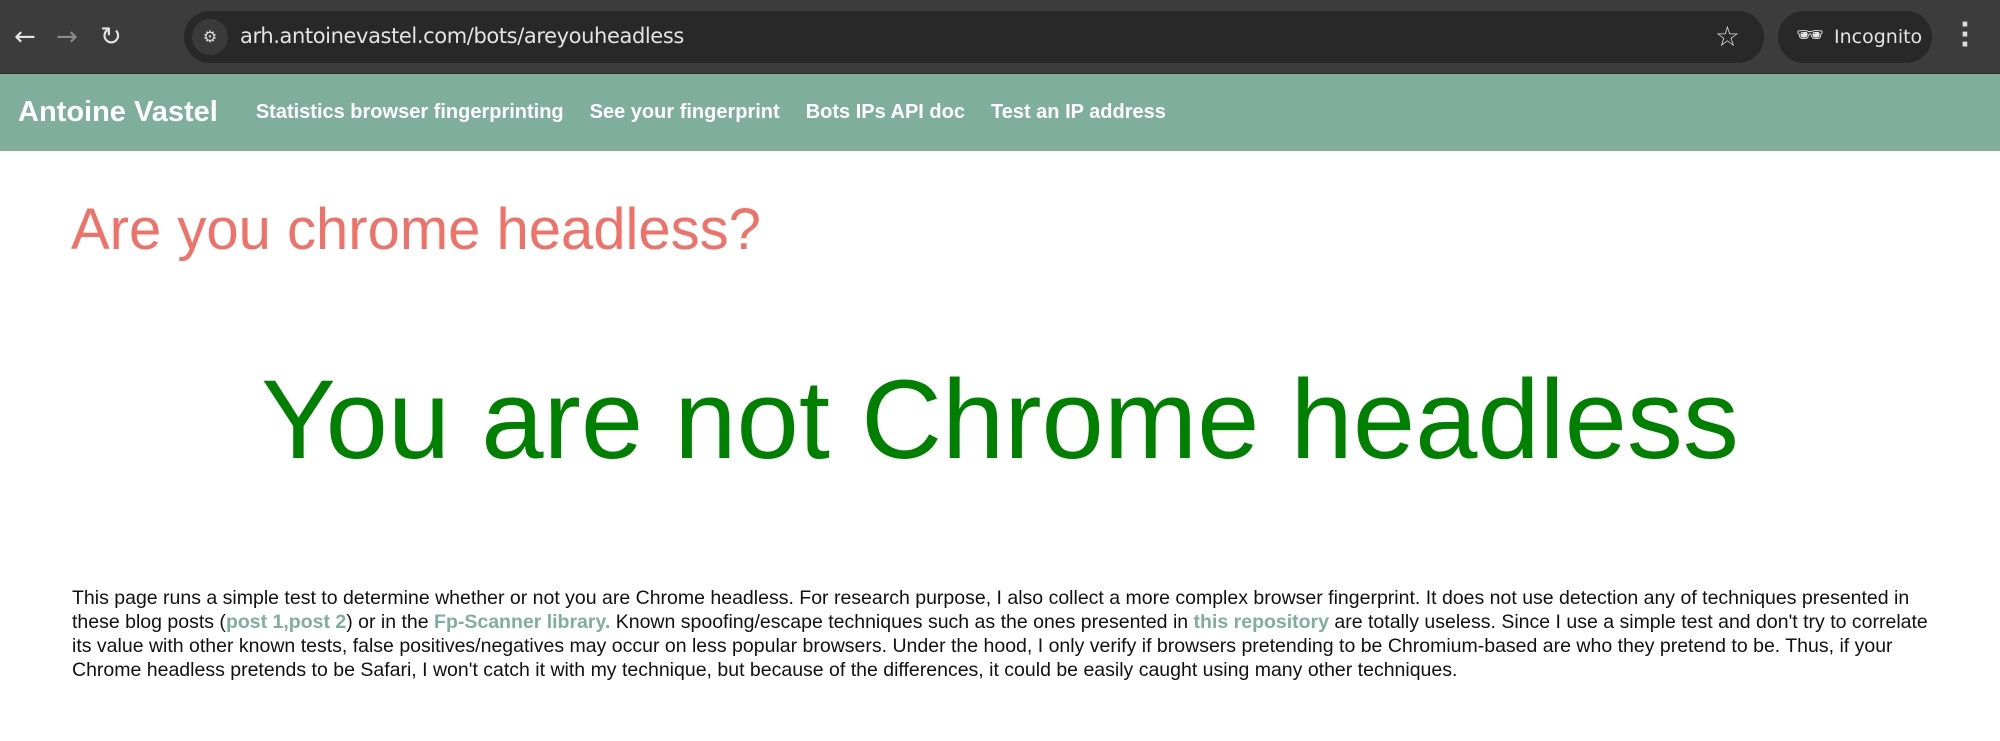  Describe the element at coordinates (317, 622) in the screenshot. I see `post-2-link: post 2` at that location.